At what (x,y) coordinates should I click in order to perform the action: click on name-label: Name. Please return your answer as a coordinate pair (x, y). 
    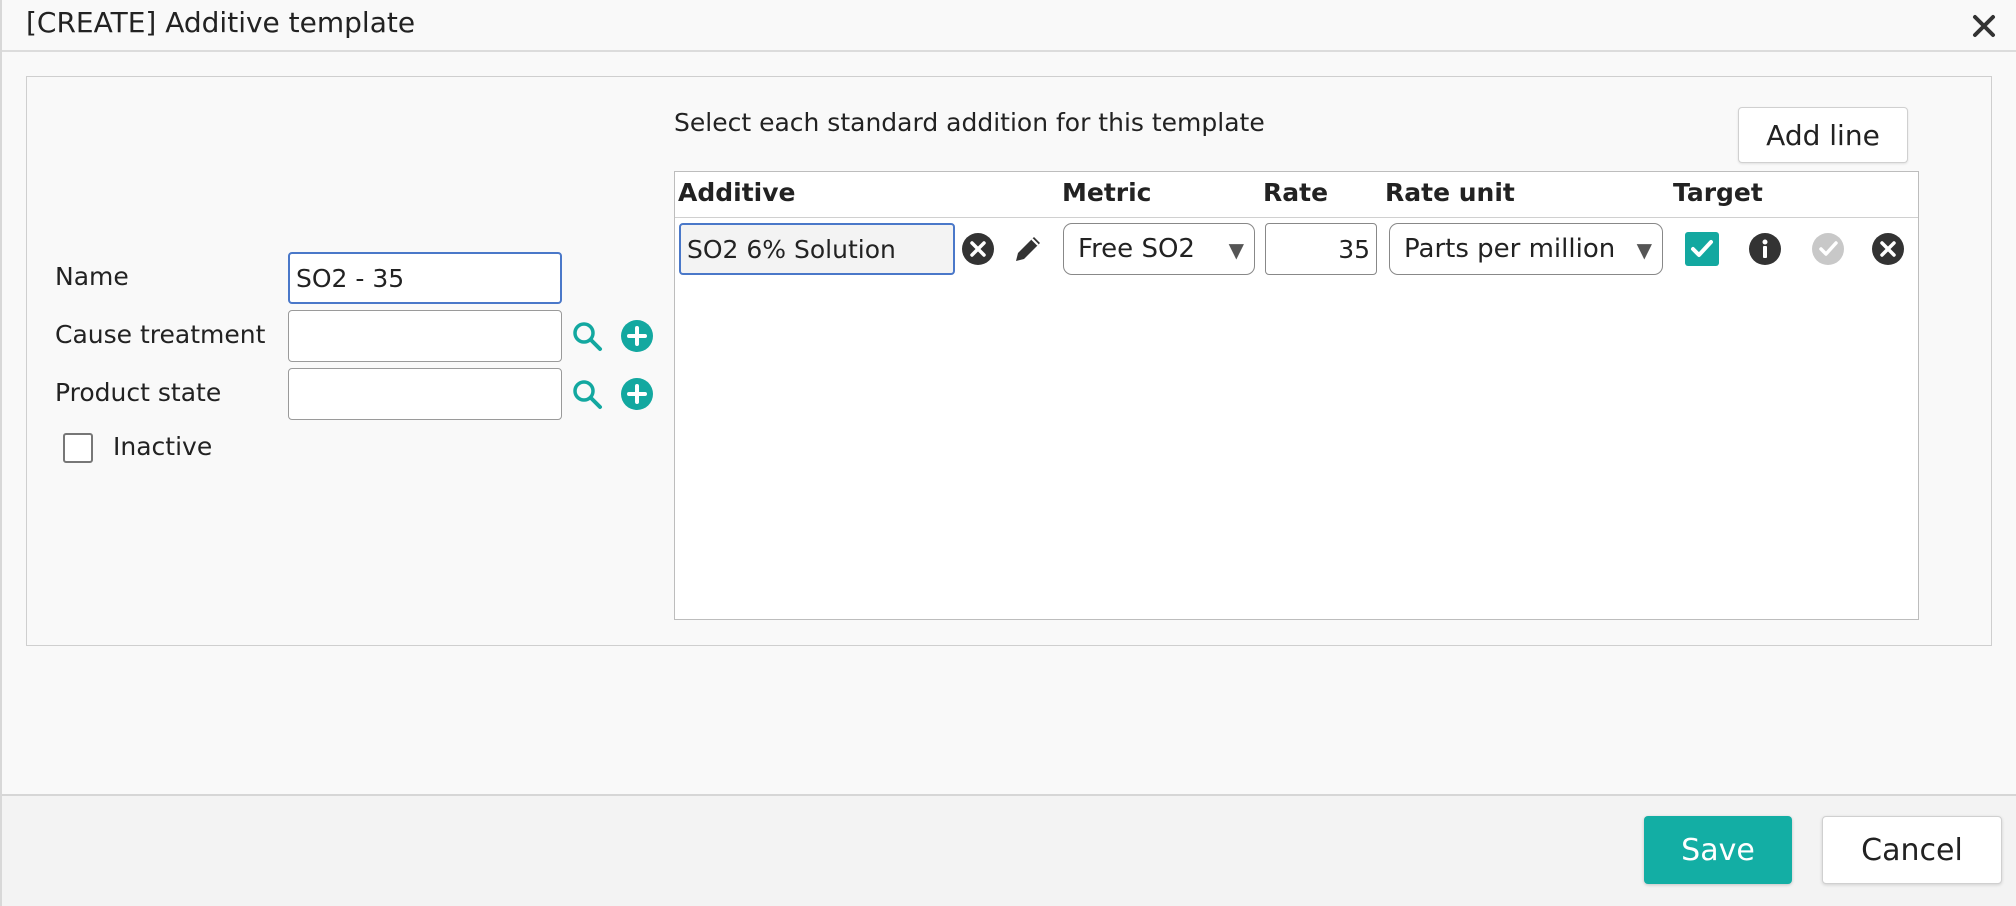
    Looking at the image, I should click on (92, 276).